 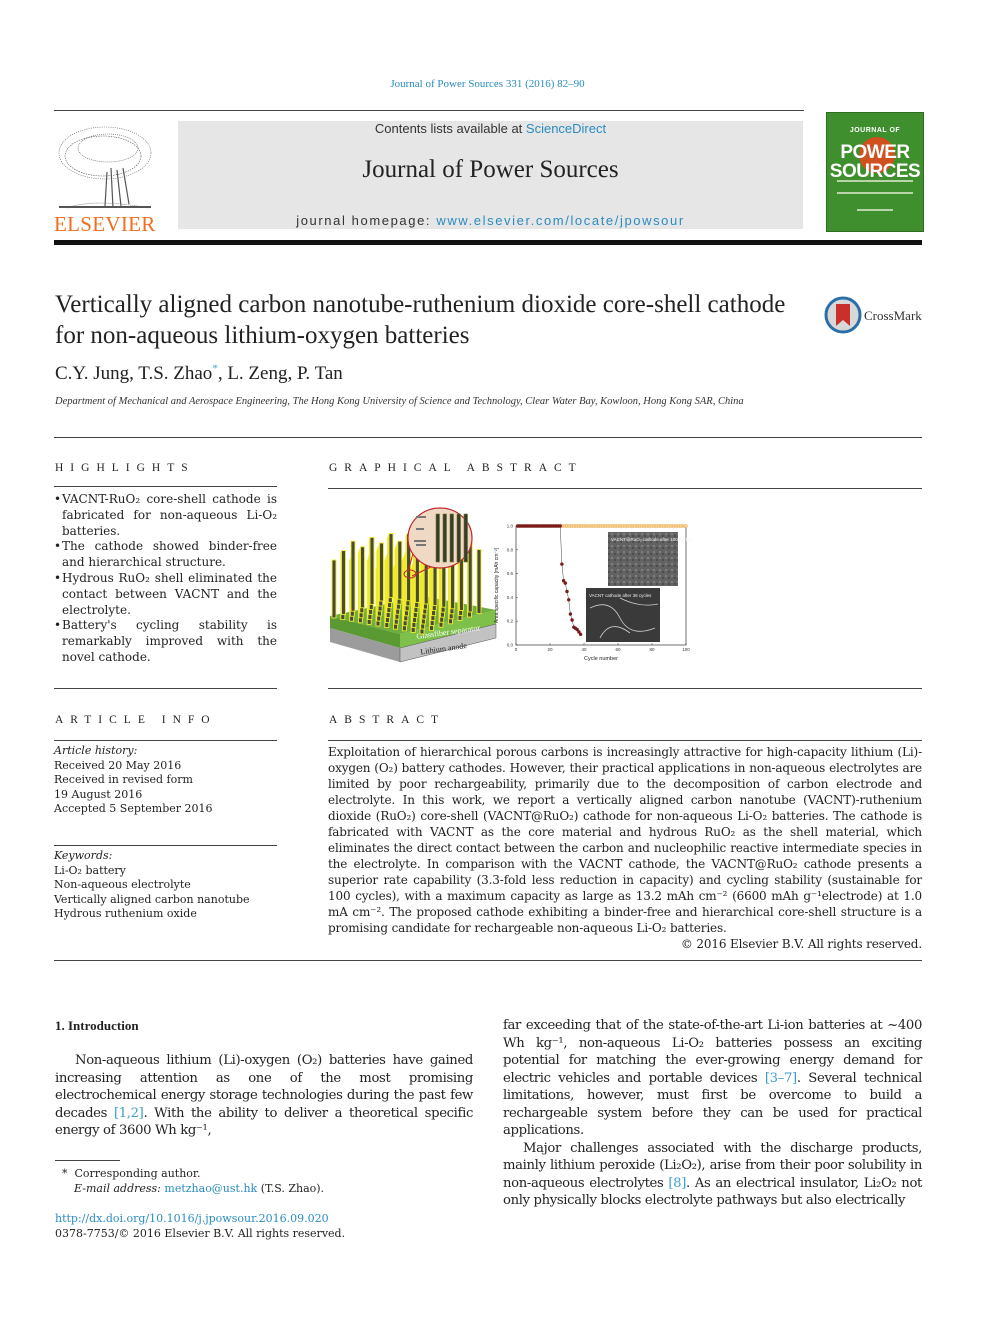 What do you see at coordinates (165, 740) in the screenshot?
I see `article-info-divider` at bounding box center [165, 740].